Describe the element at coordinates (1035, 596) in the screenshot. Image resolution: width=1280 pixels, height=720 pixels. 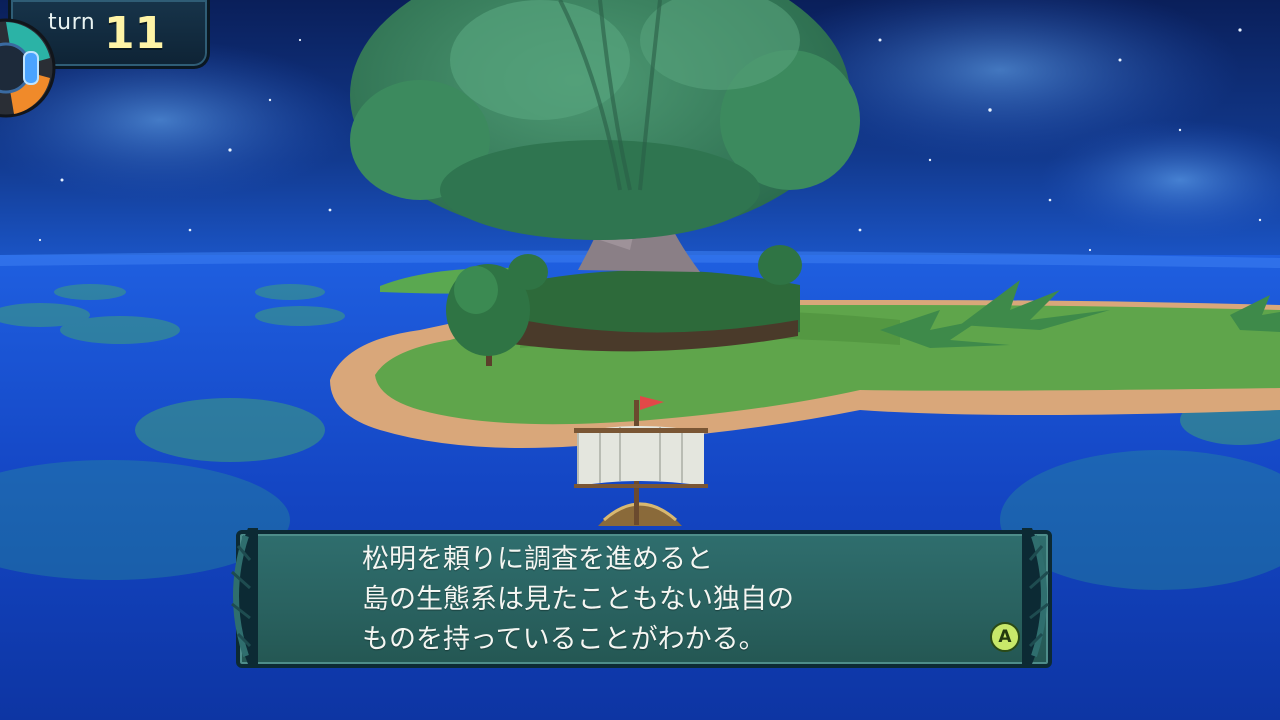
I see `dialog-right-cap` at that location.